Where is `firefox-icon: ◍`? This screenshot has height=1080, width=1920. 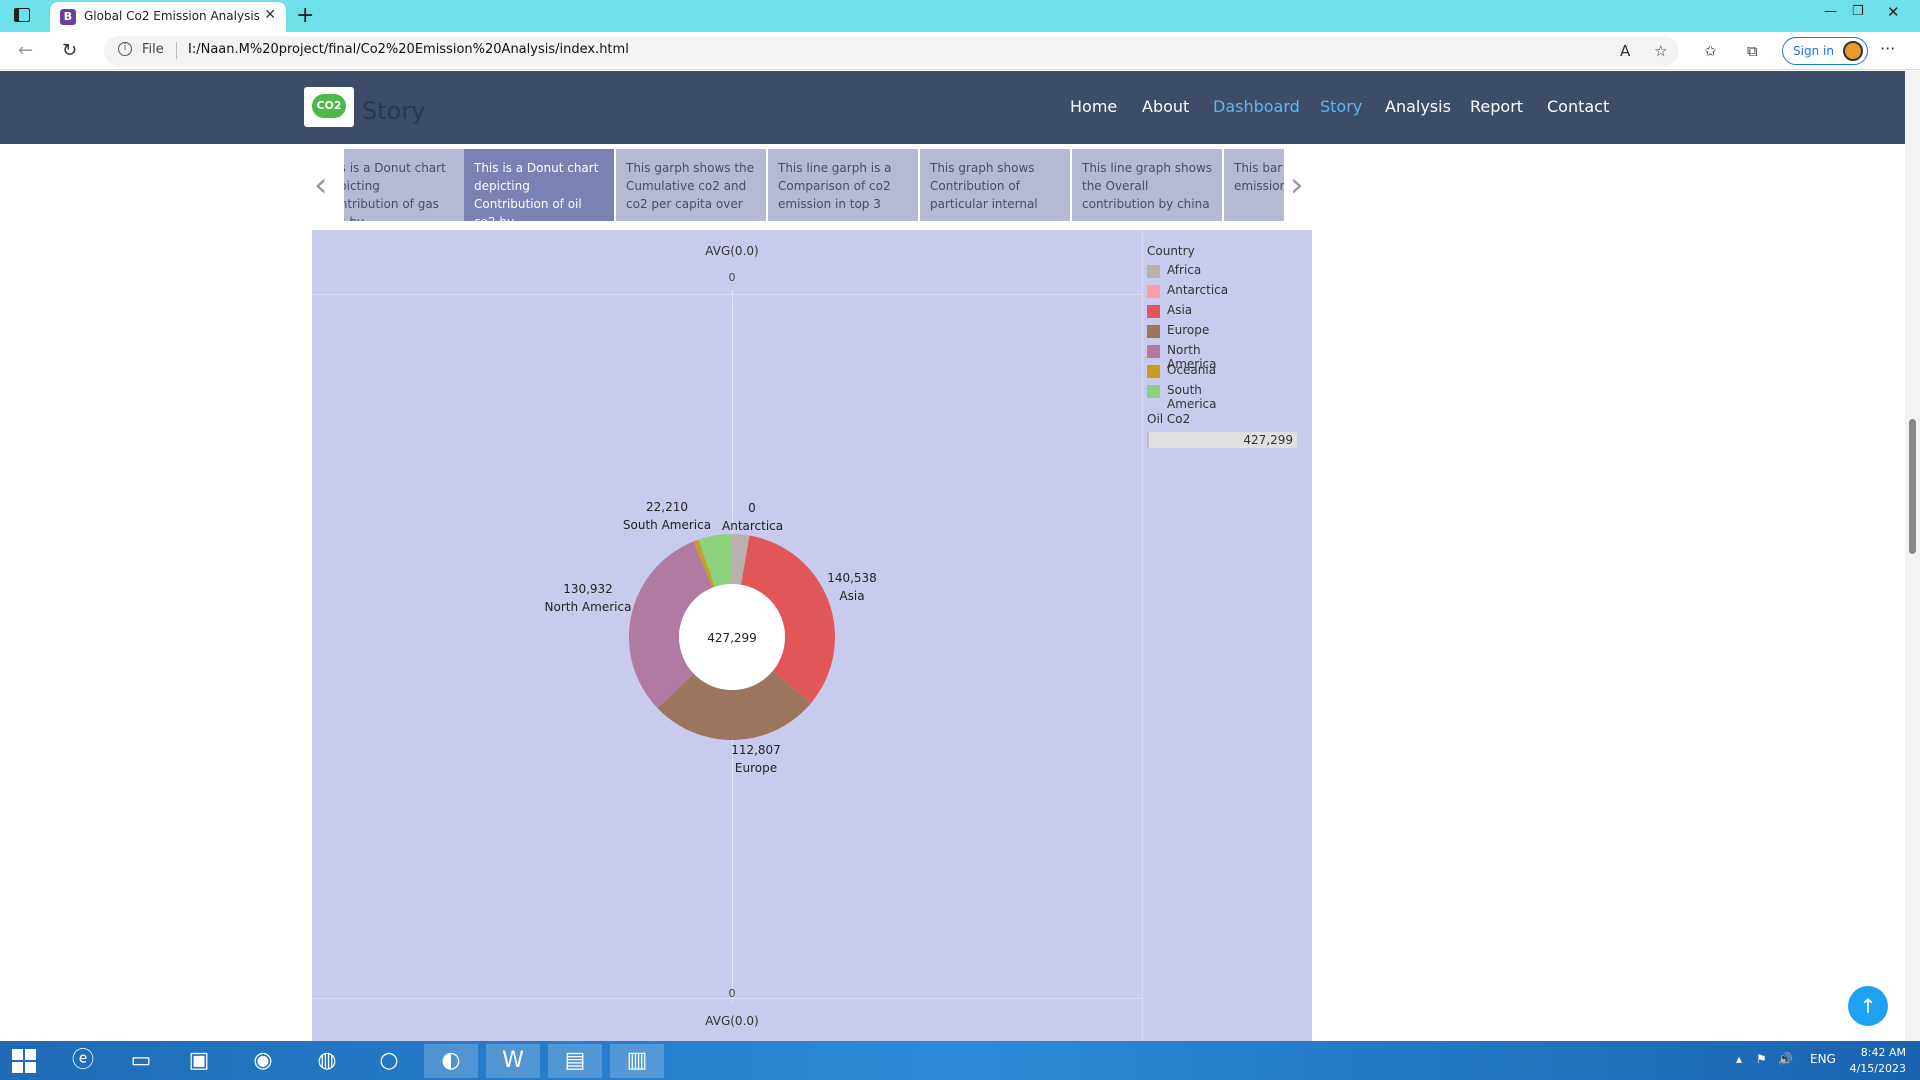 firefox-icon: ◍ is located at coordinates (327, 1061).